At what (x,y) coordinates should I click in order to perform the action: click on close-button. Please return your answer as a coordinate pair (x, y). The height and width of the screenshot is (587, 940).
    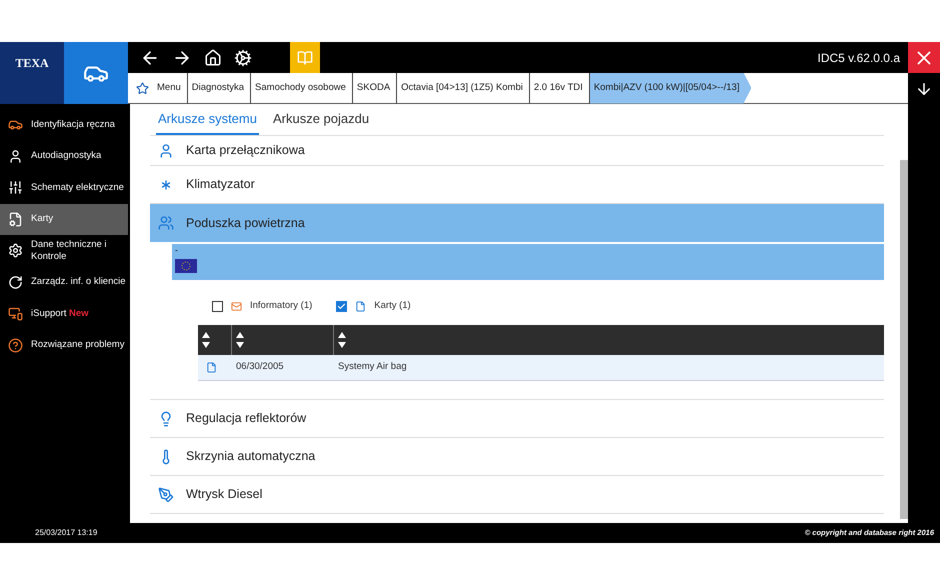
    Looking at the image, I should click on (924, 57).